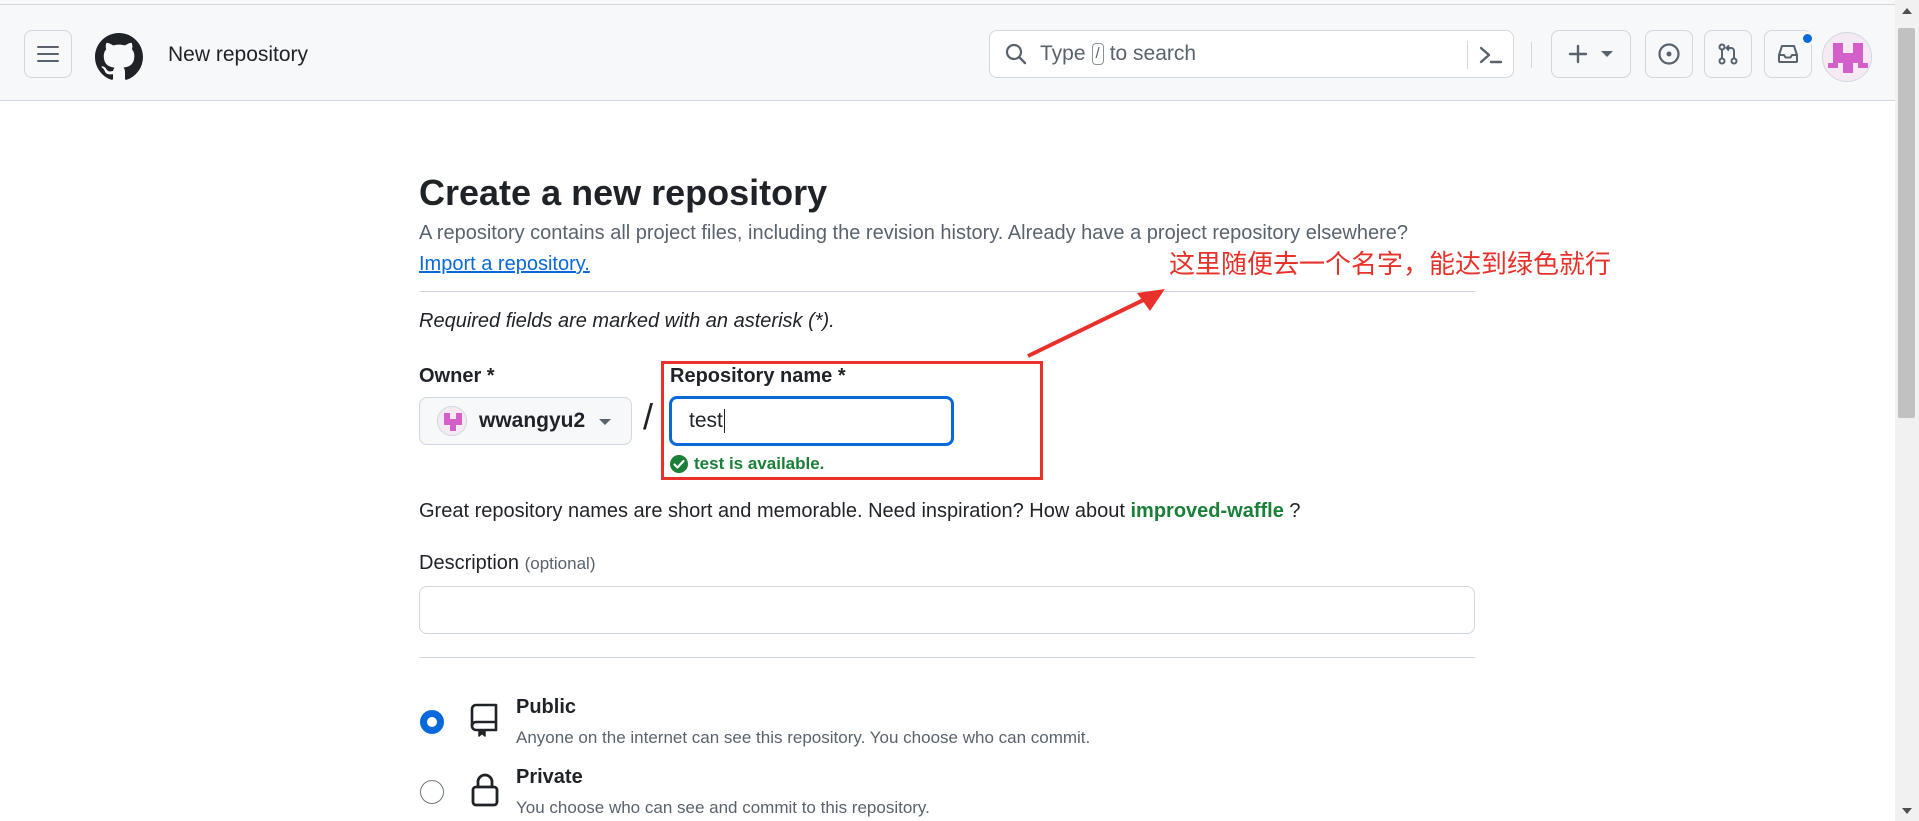 The width and height of the screenshot is (1919, 821). I want to click on search-icon, so click(1016, 54).